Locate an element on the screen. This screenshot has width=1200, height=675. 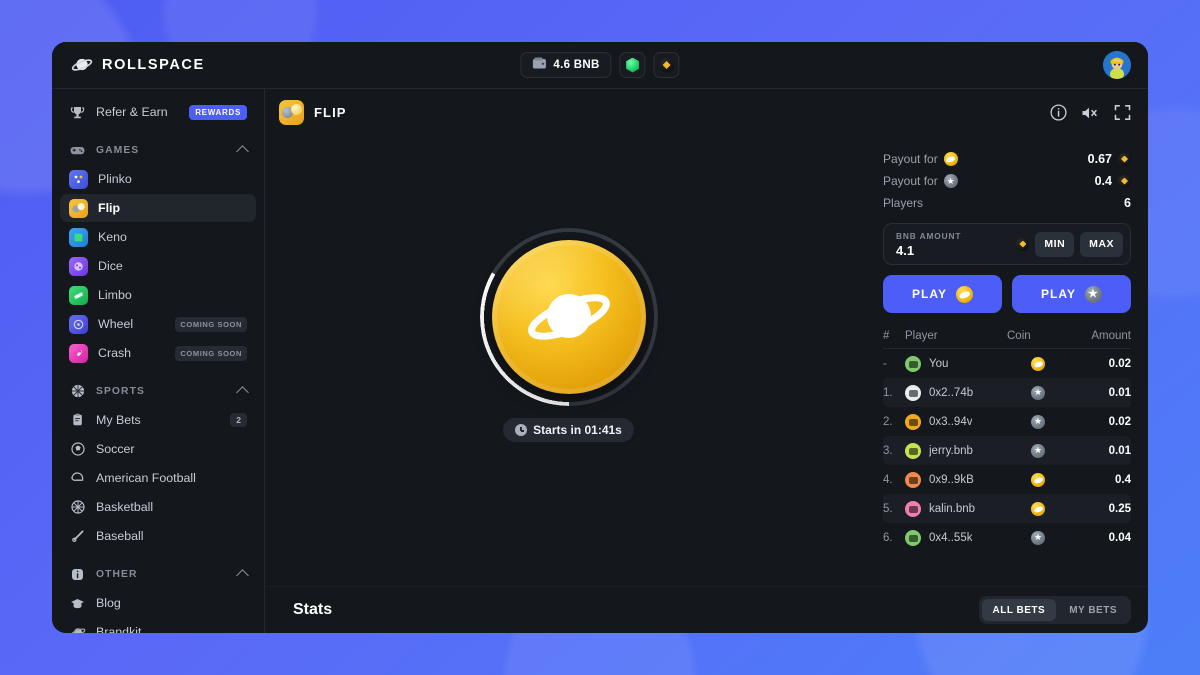
sidebar-item-keno: Keno is located at coordinates (158, 237).